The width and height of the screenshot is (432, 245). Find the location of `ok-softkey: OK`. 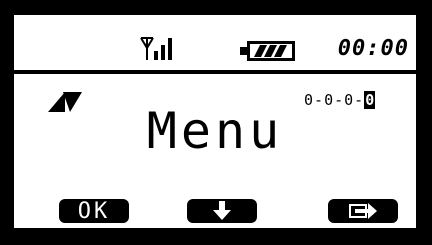

ok-softkey: OK is located at coordinates (94, 211).